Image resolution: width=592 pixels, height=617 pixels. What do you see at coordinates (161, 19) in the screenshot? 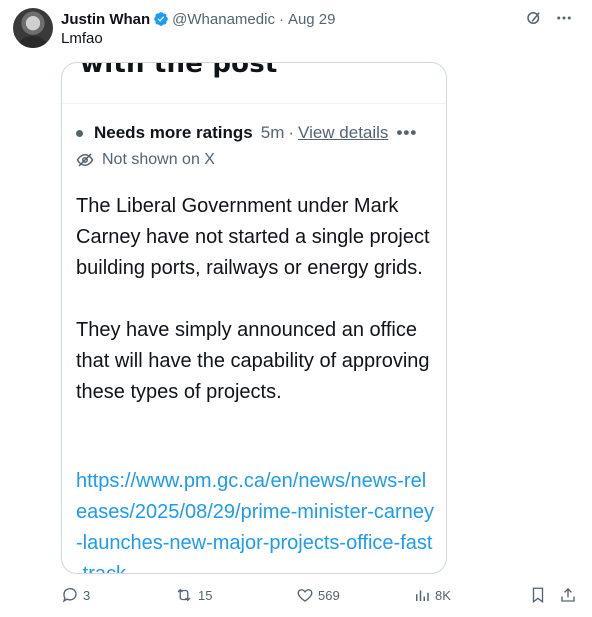
I see `verified-badge-icon` at bounding box center [161, 19].